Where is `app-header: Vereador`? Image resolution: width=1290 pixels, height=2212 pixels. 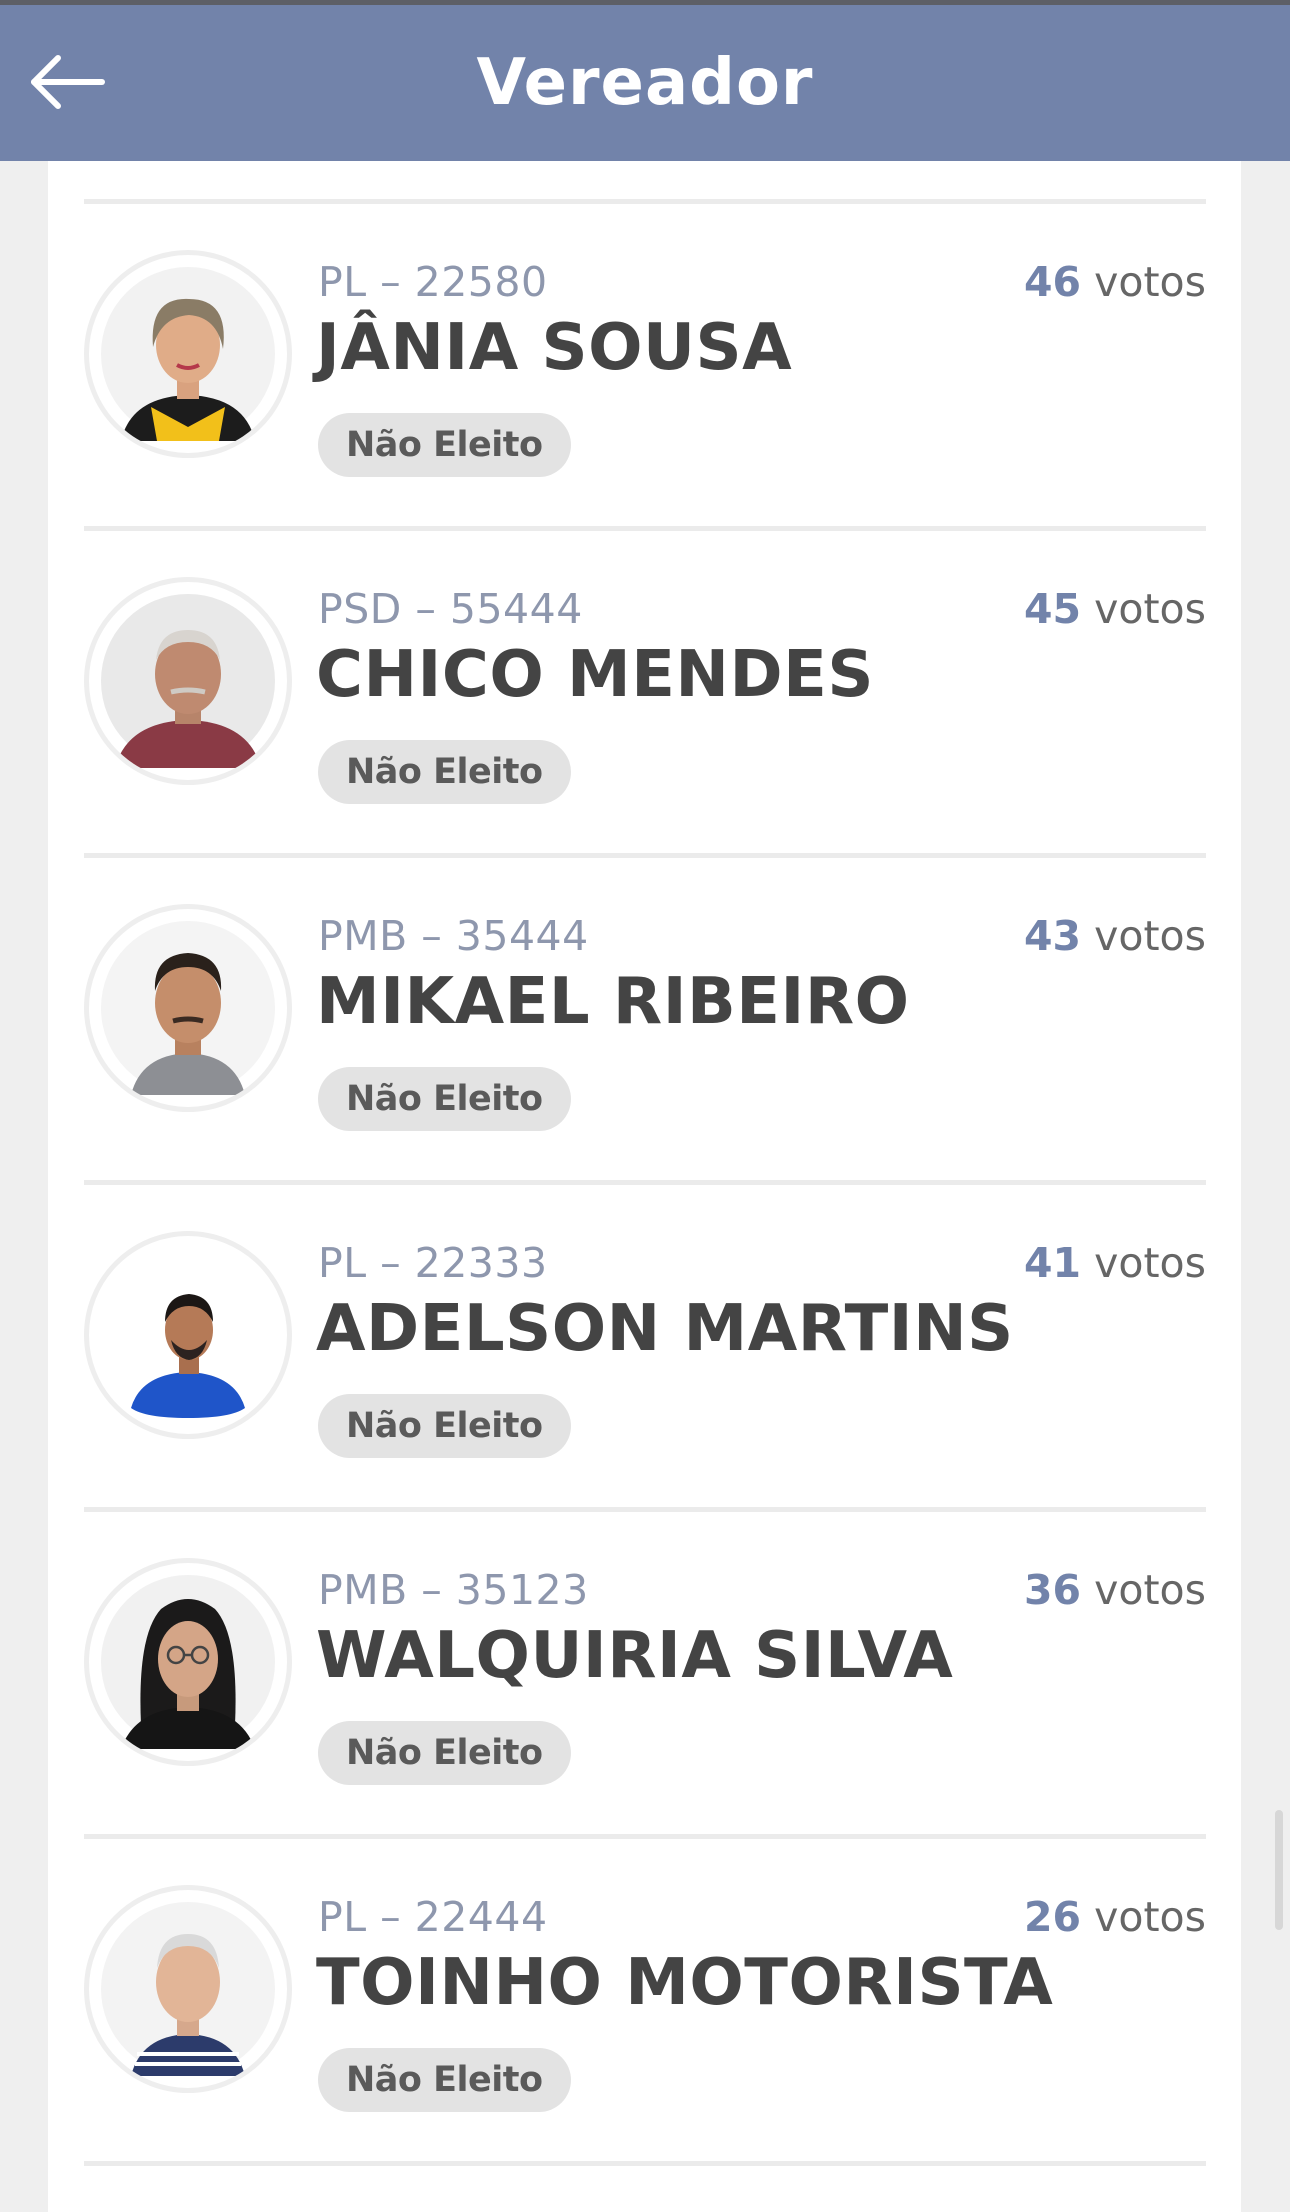 app-header: Vereador is located at coordinates (645, 83).